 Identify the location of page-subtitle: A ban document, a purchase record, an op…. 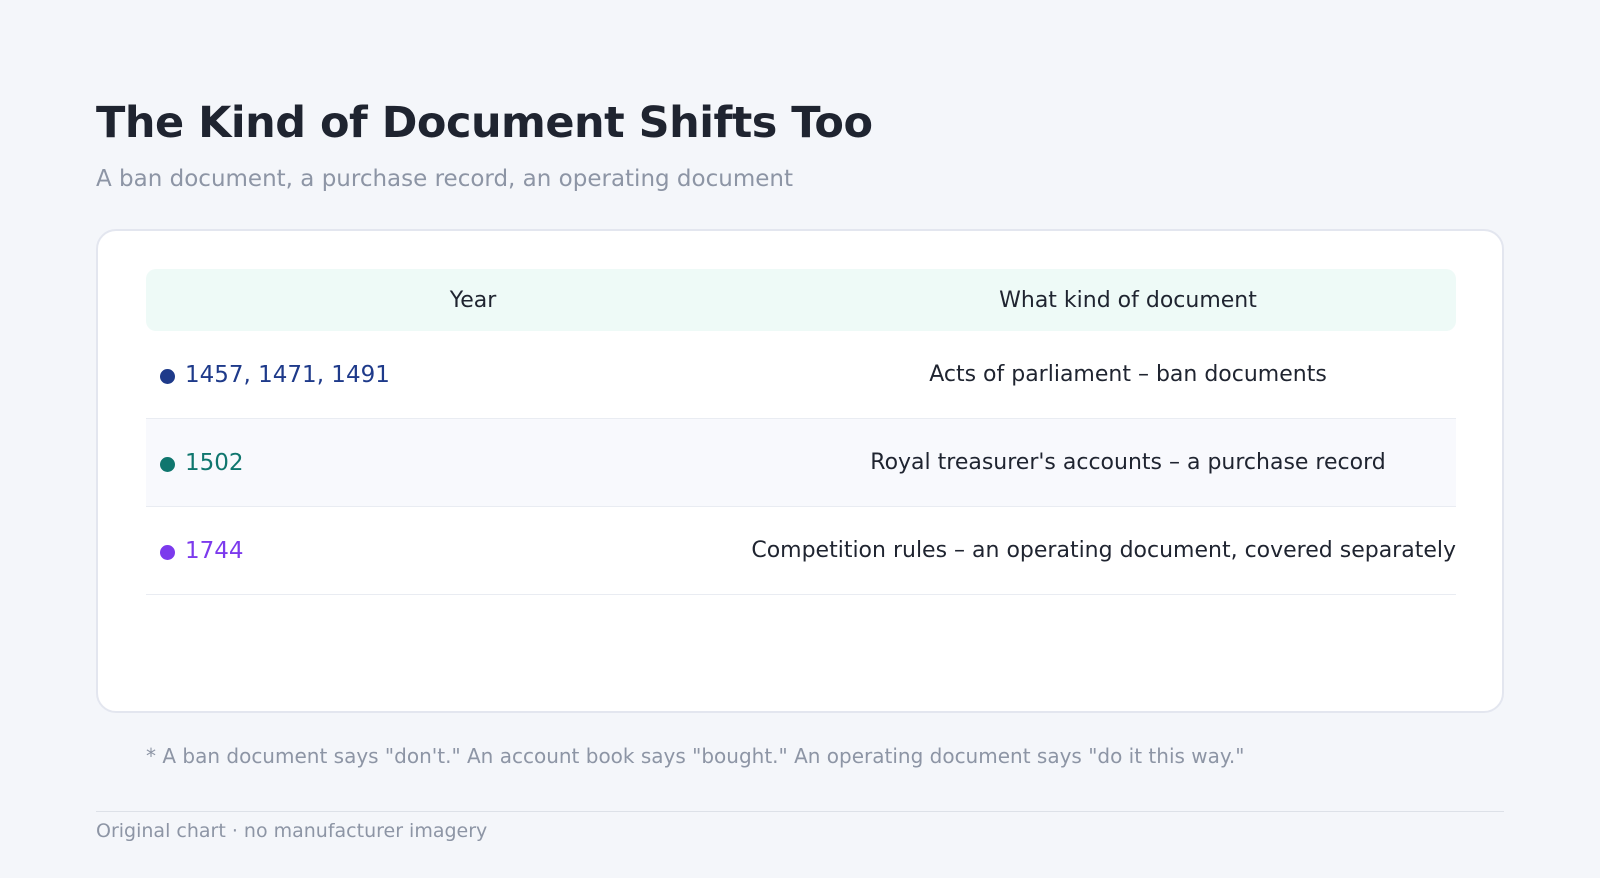
(444, 179).